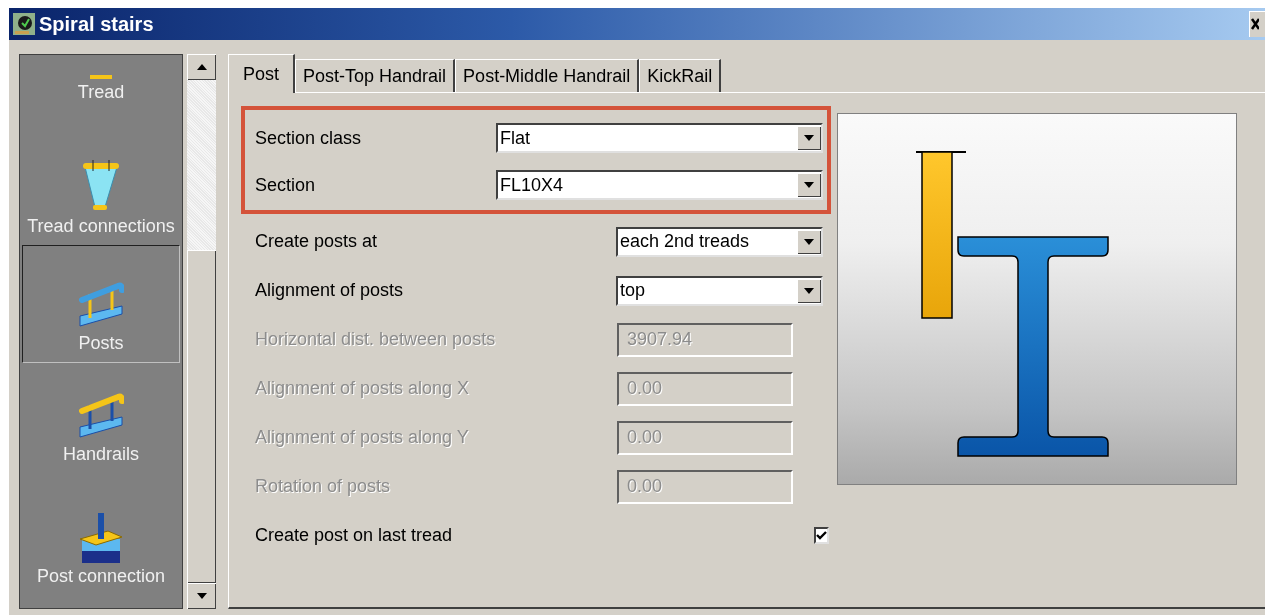 Image resolution: width=1265 pixels, height=615 pixels. What do you see at coordinates (685, 241) in the screenshot?
I see `dropdown-value: each 2nd treads` at bounding box center [685, 241].